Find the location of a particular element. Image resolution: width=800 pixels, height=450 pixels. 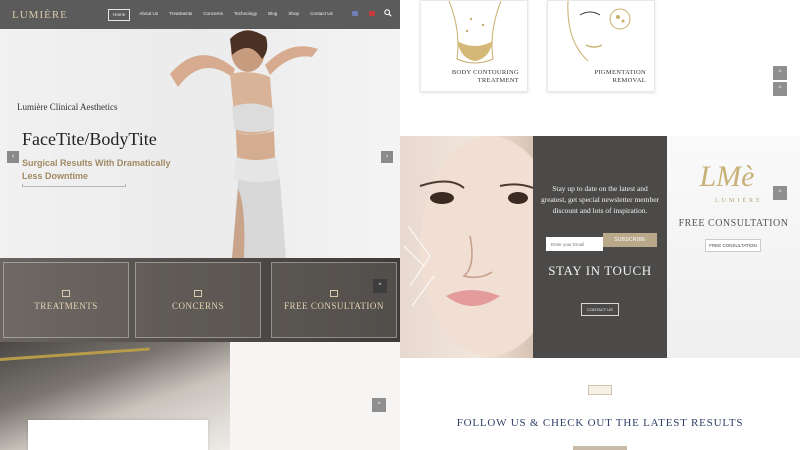

card-treatments: TREATMENTS is located at coordinates (66, 300).